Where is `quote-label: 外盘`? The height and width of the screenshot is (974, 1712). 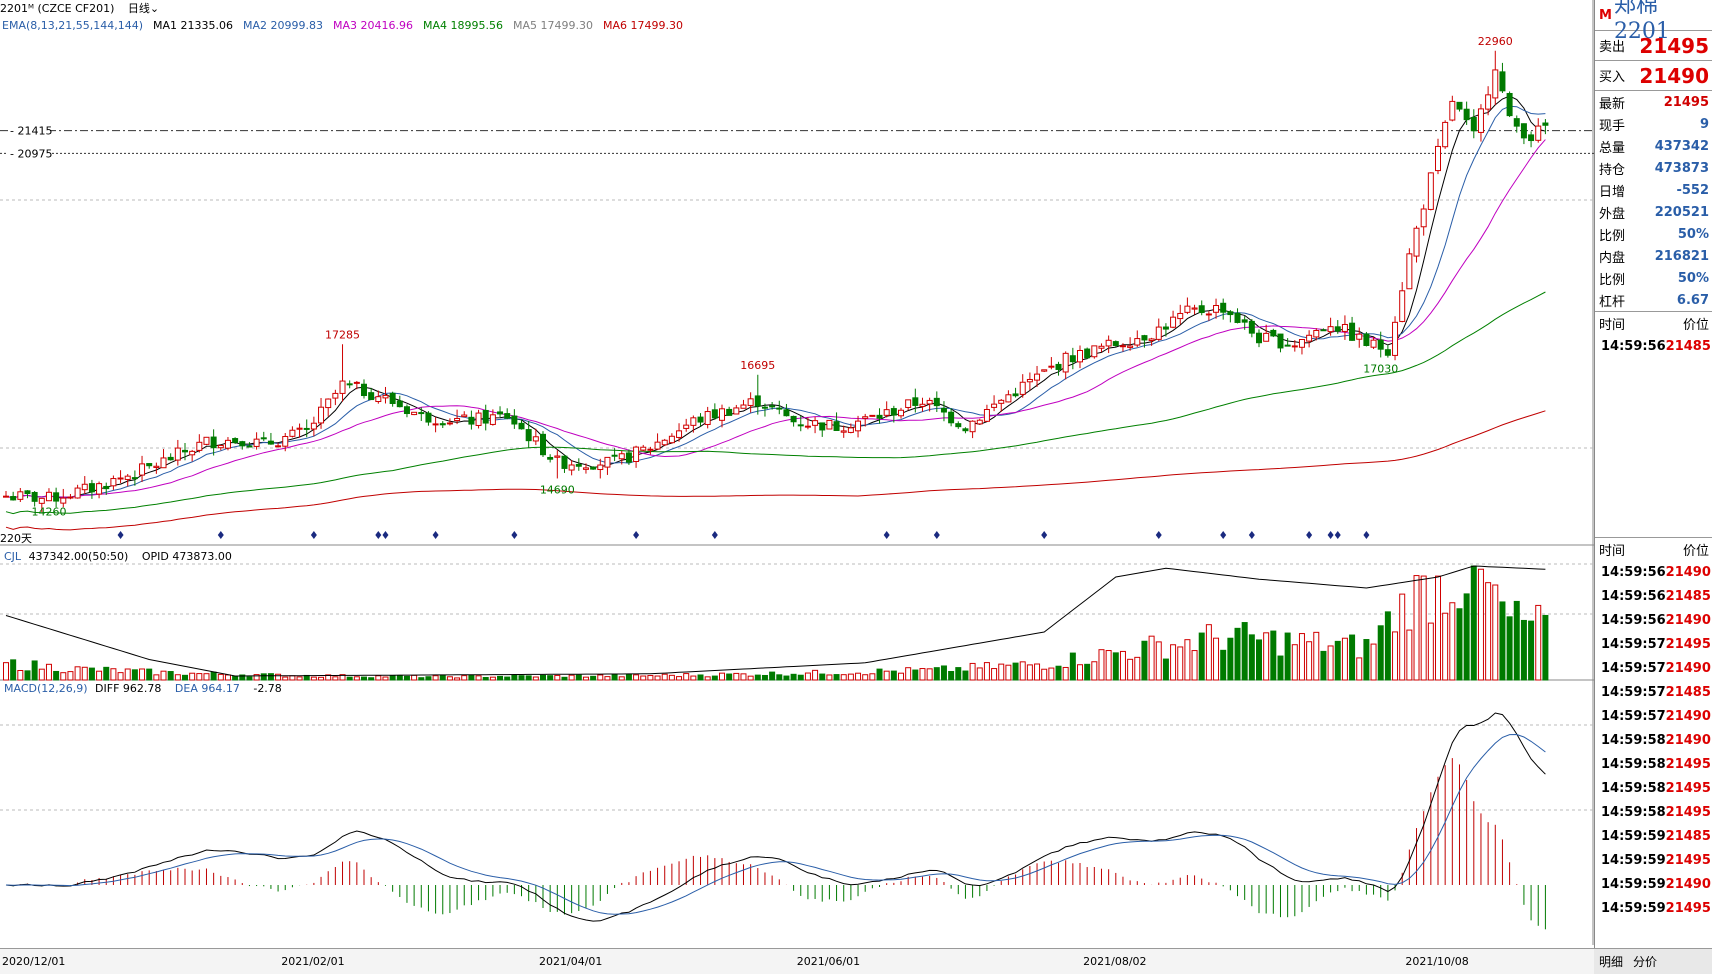
quote-label: 外盘 is located at coordinates (1612, 214).